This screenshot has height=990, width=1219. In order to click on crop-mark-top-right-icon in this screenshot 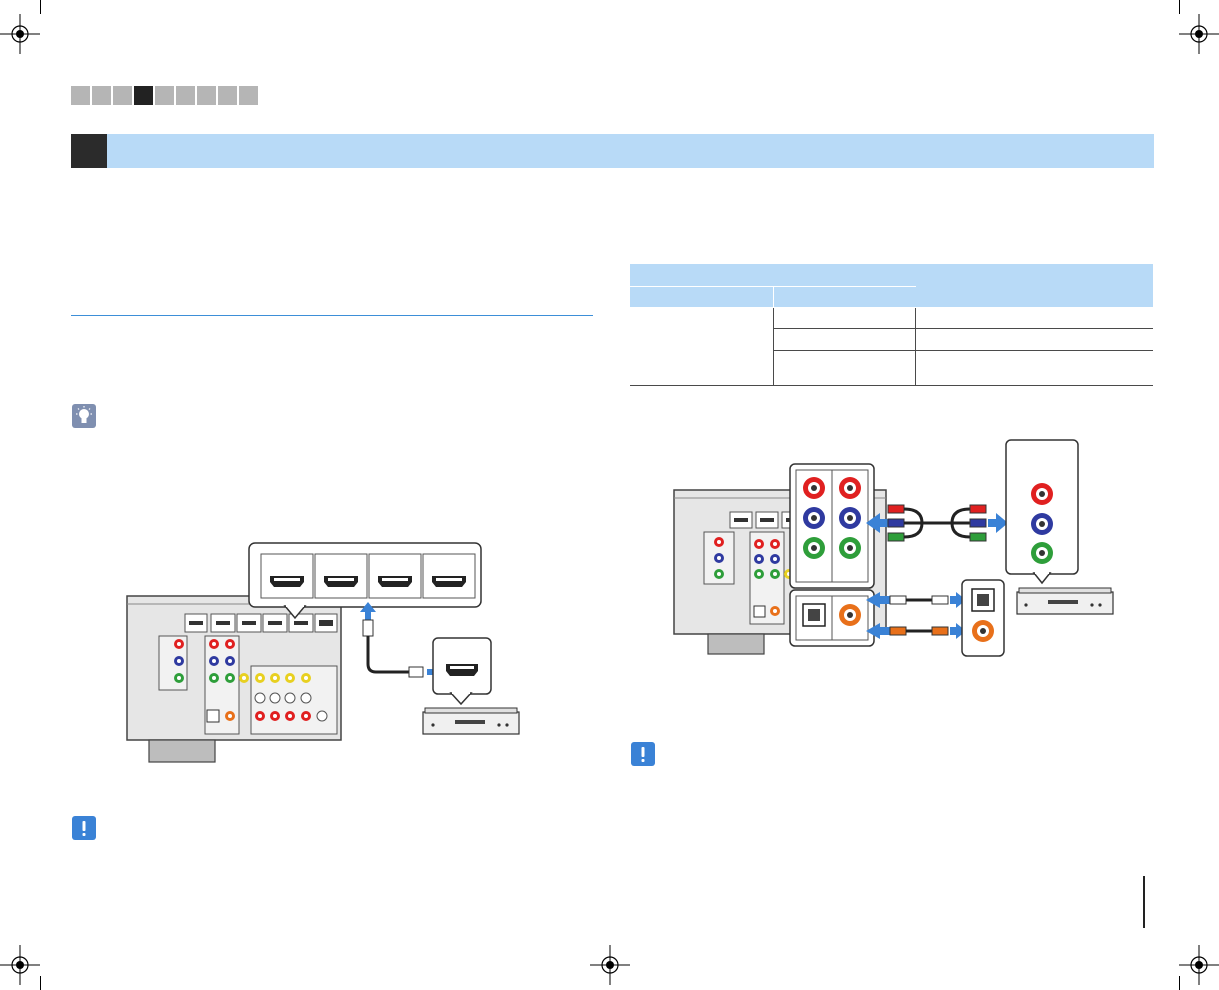, I will do `click(1199, 34)`.